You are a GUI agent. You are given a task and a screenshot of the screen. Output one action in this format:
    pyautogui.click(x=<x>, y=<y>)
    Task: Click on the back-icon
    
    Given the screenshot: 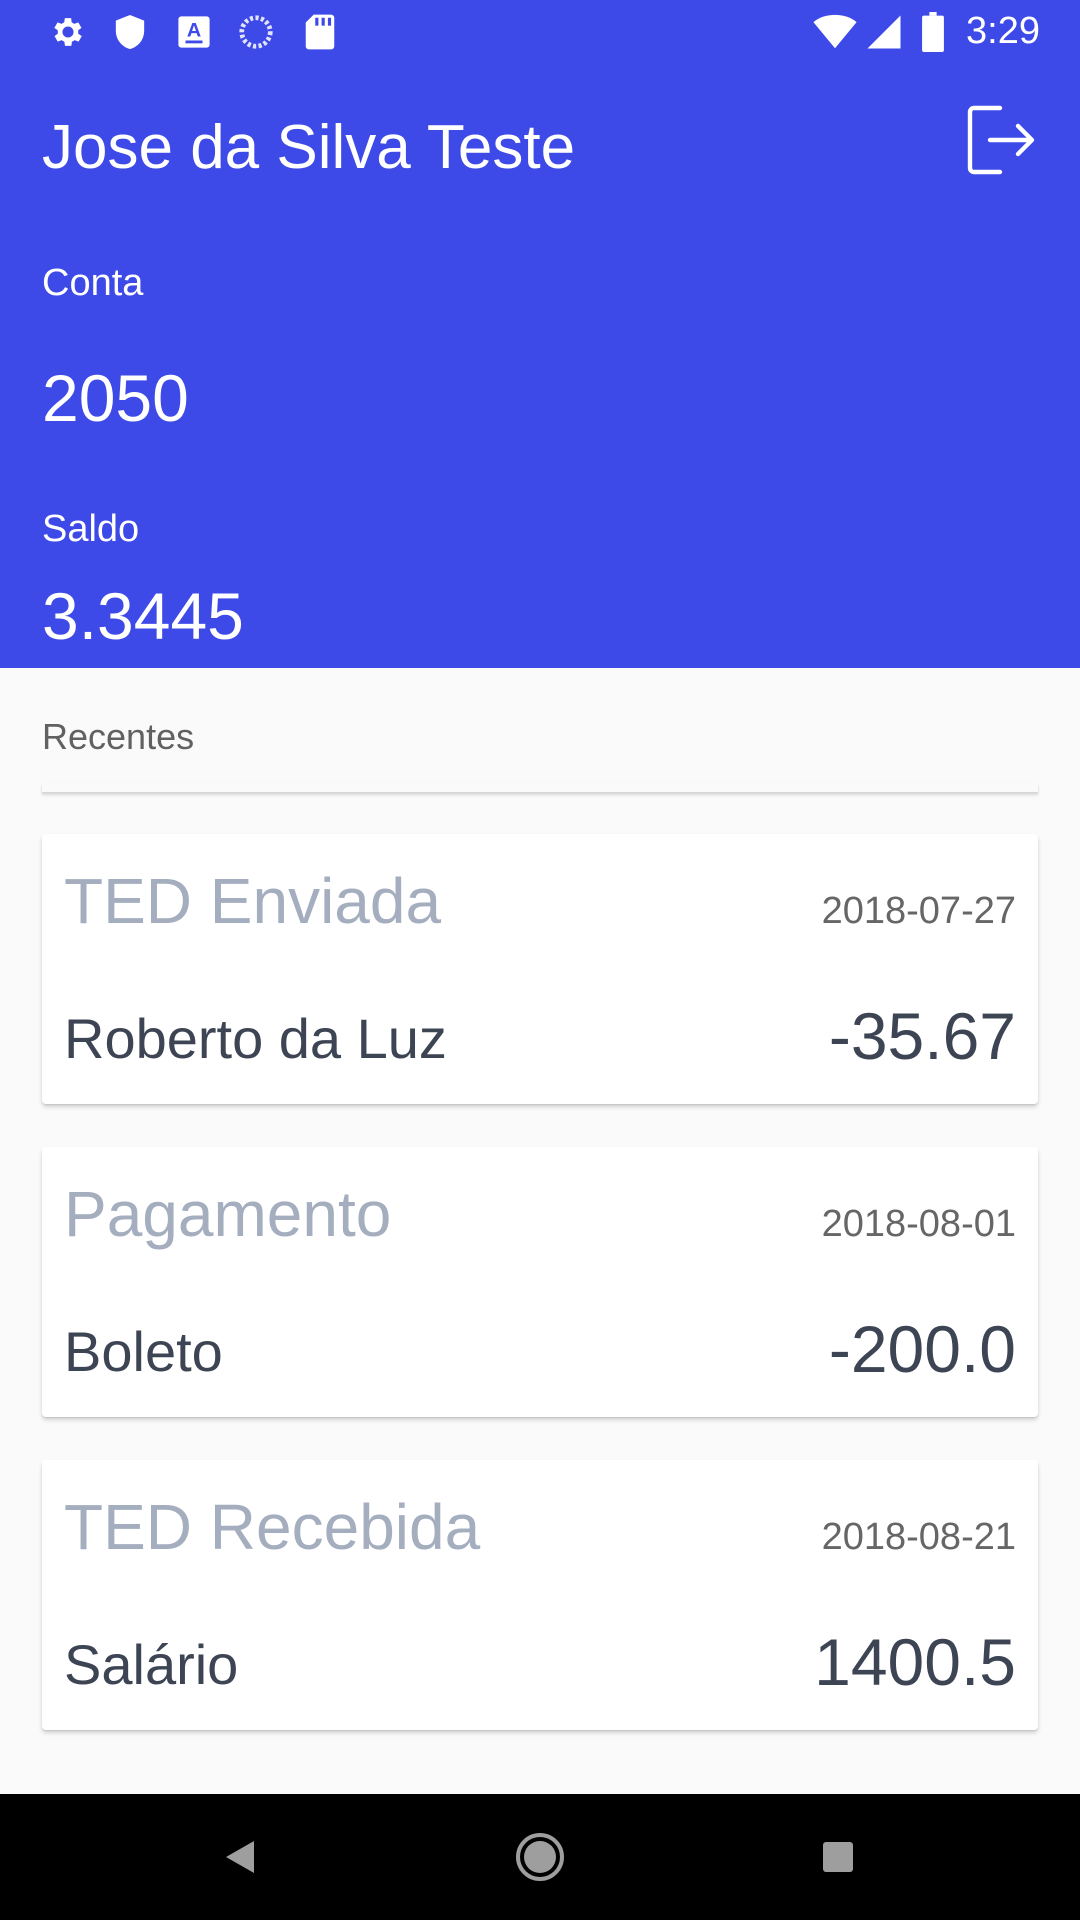 What is the action you would take?
    pyautogui.click(x=240, y=1857)
    